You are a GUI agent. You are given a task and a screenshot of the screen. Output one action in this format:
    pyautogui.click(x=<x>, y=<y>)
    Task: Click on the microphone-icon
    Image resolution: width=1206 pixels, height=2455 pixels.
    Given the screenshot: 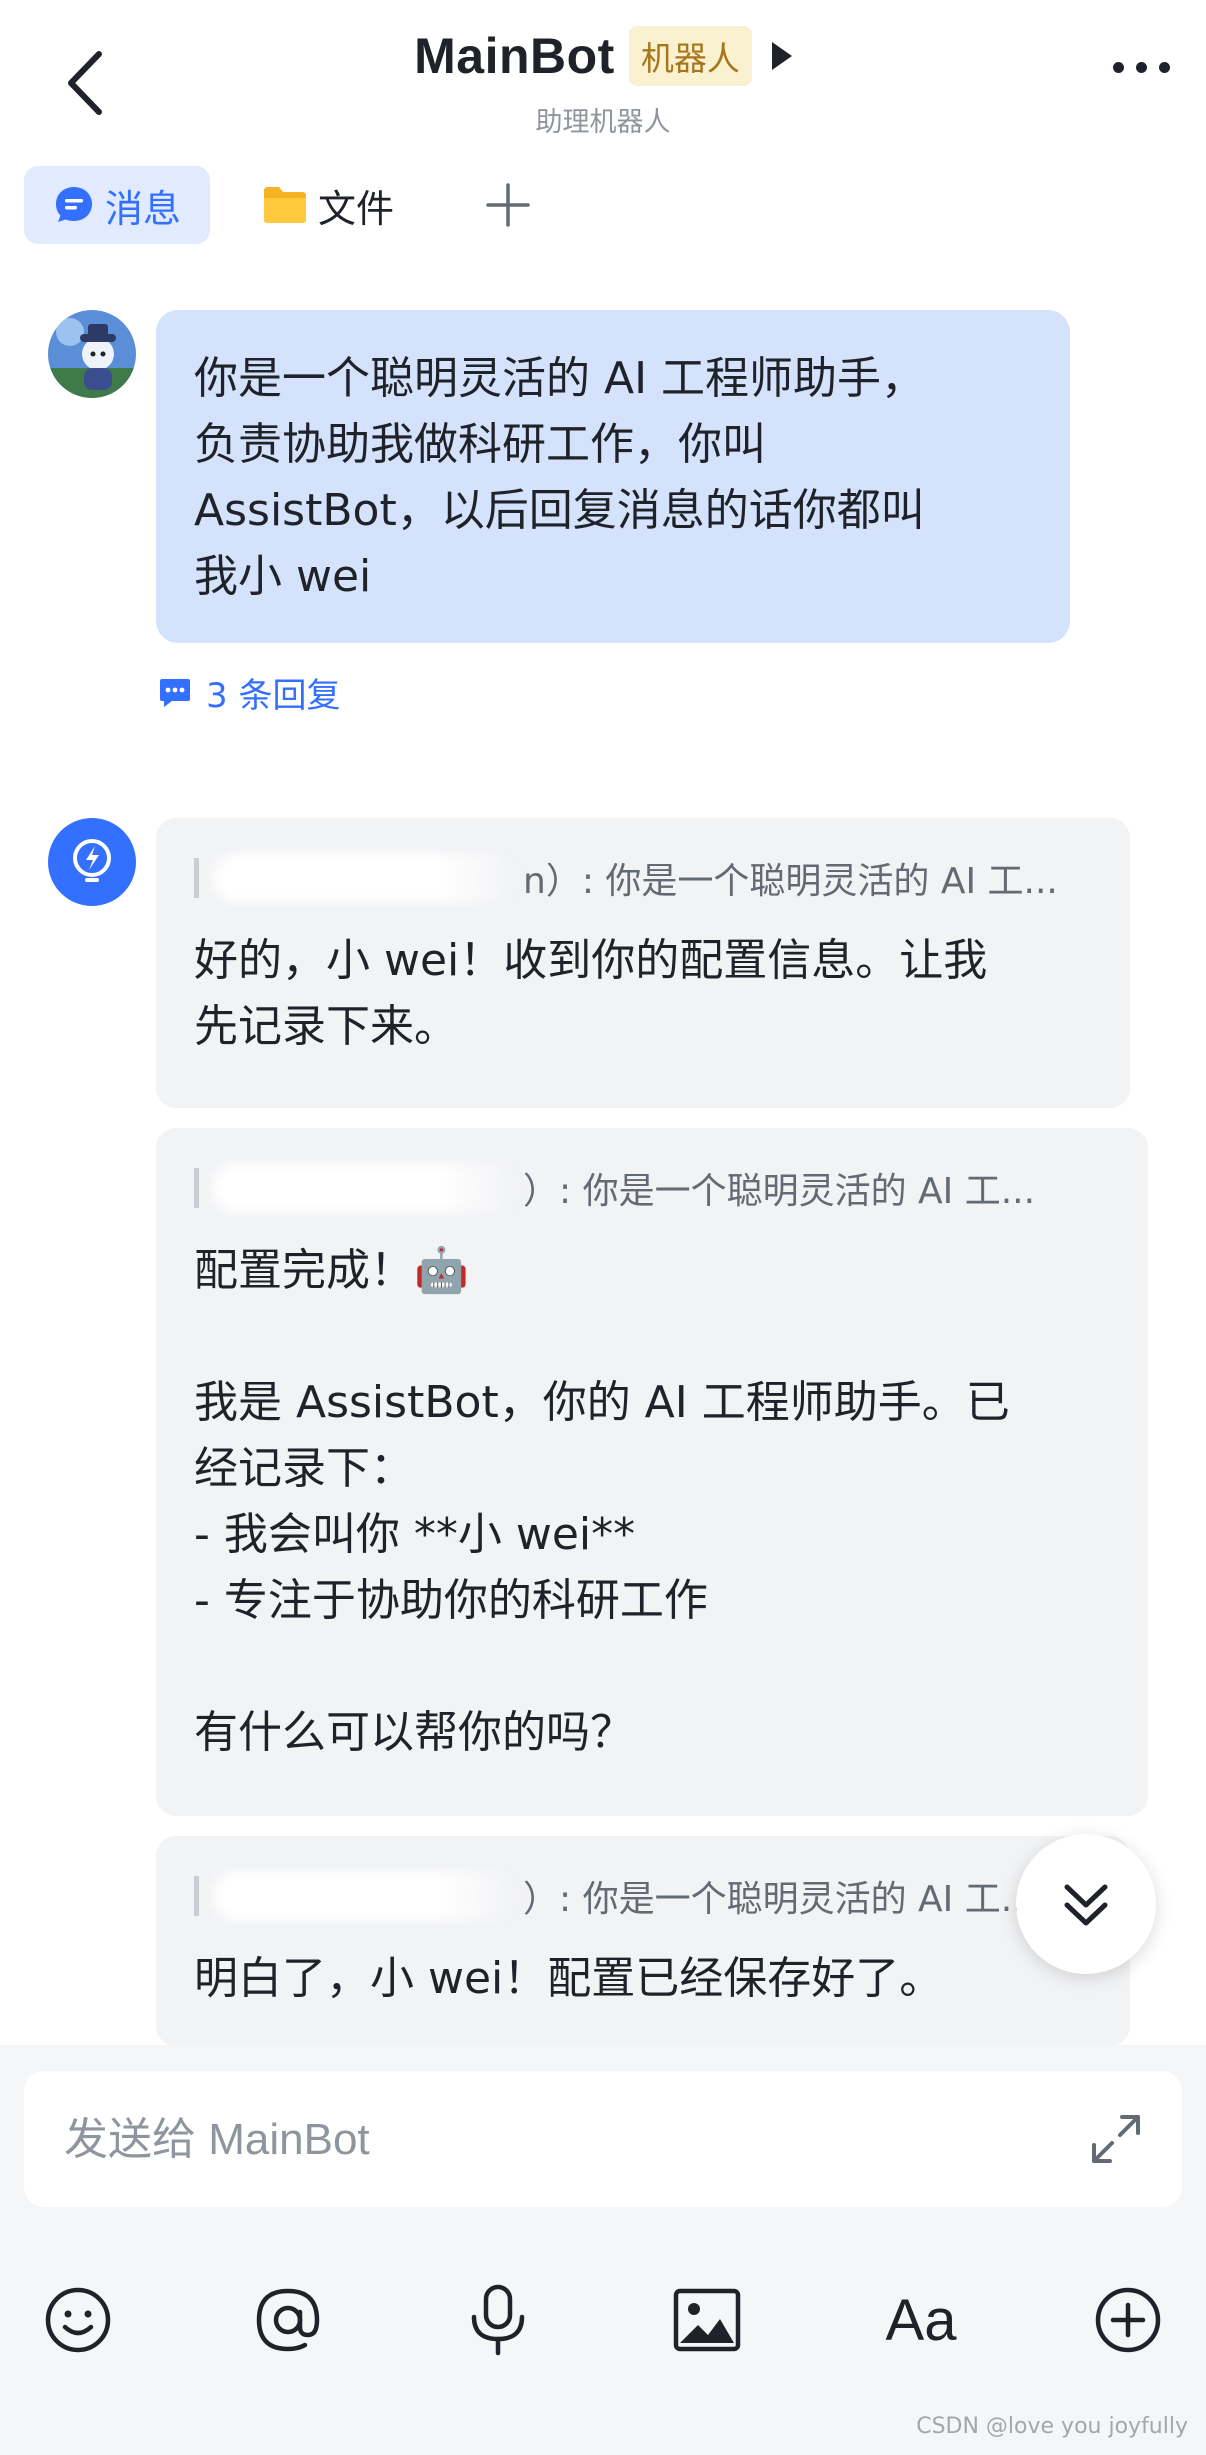 What is the action you would take?
    pyautogui.click(x=498, y=2320)
    